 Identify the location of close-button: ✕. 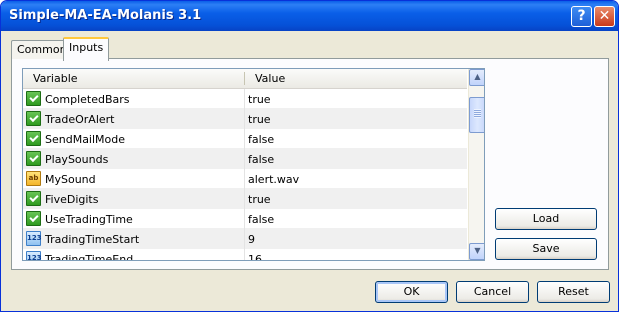
(604, 16).